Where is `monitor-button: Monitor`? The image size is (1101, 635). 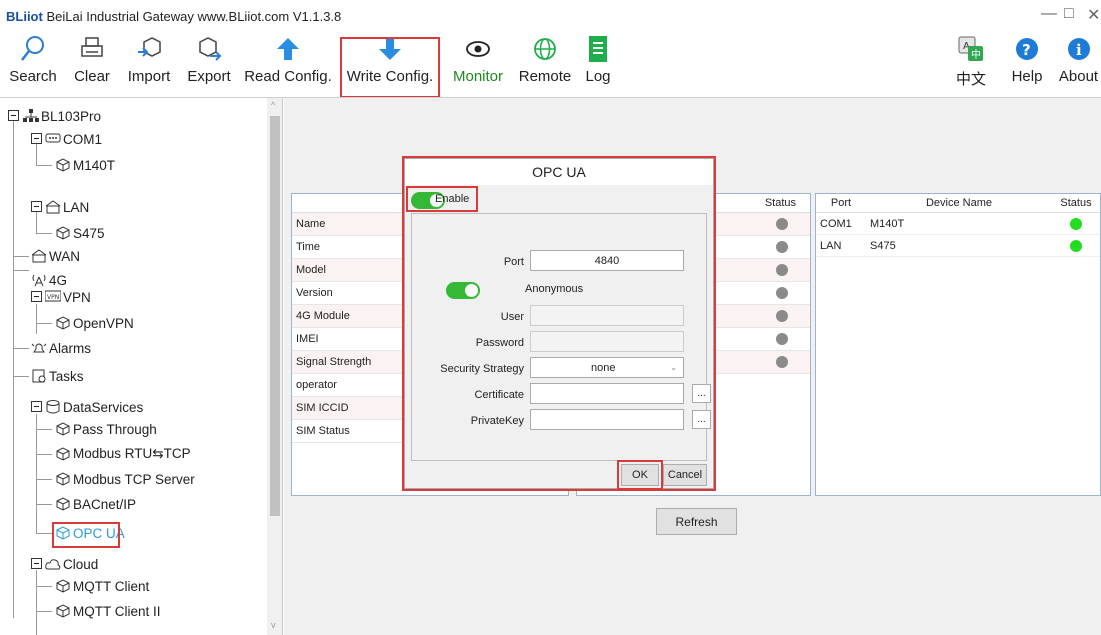 monitor-button: Monitor is located at coordinates (478, 65).